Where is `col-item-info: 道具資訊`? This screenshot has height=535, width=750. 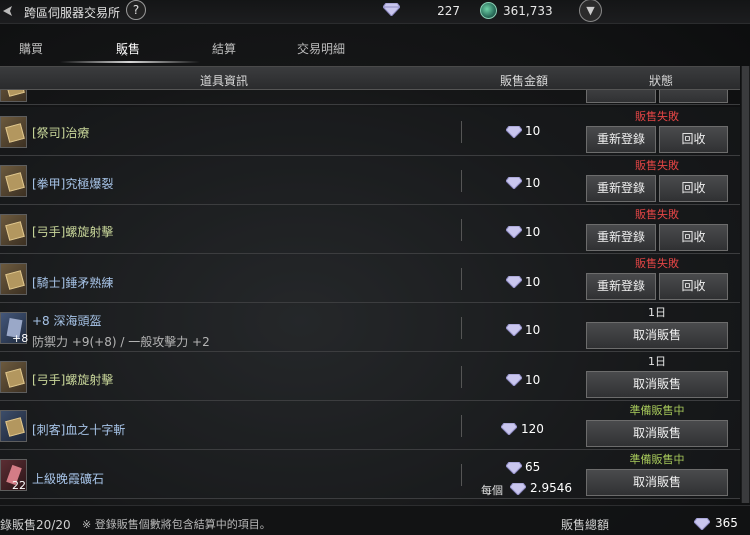
col-item-info: 道具資訊 is located at coordinates (224, 81).